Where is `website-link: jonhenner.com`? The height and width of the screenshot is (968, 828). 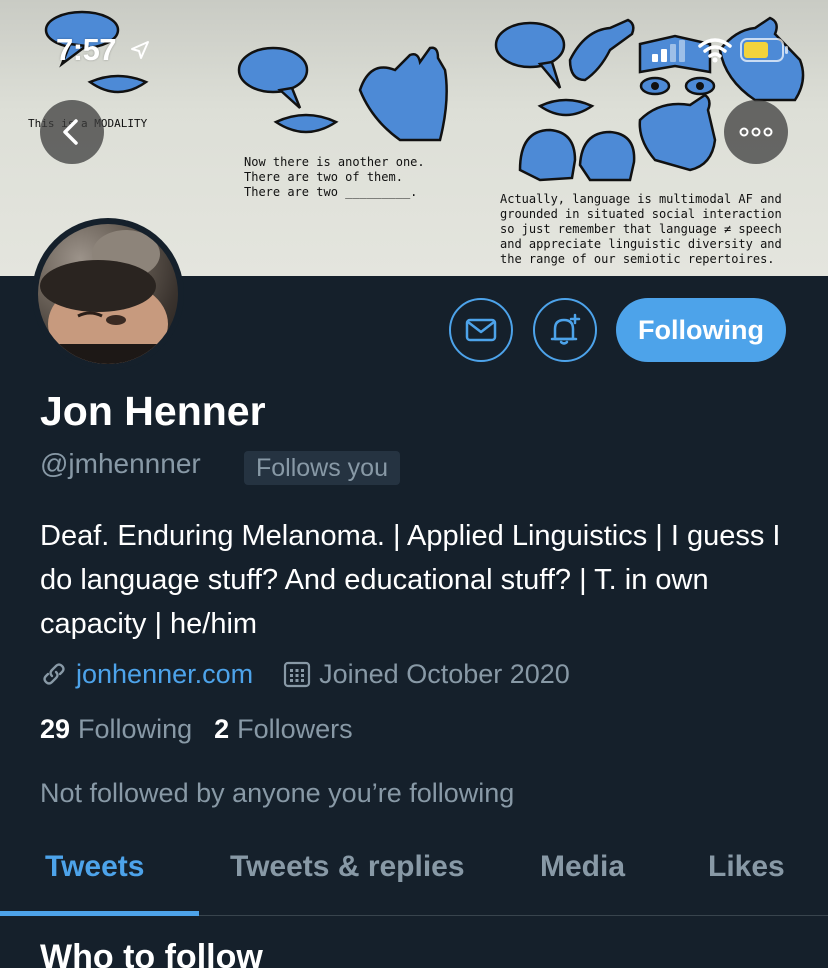 website-link: jonhenner.com is located at coordinates (164, 674).